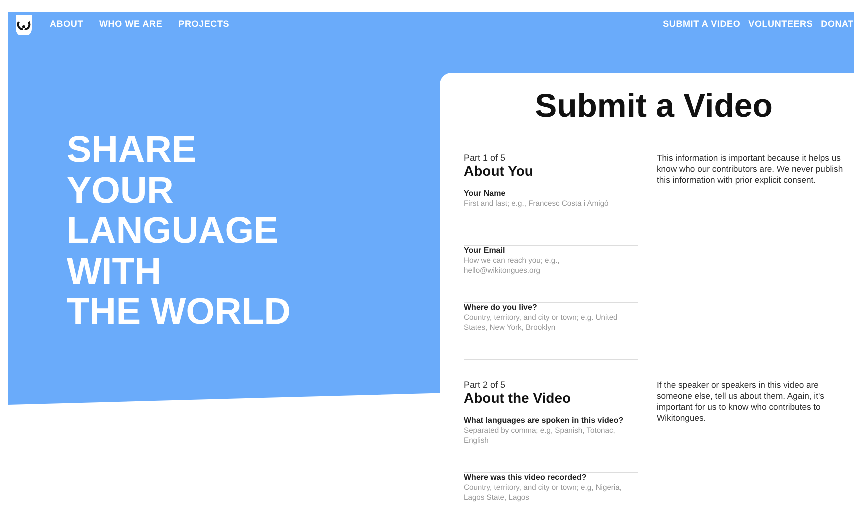 This screenshot has width=854, height=506. Describe the element at coordinates (781, 25) in the screenshot. I see `nav-link: VOLUNTEERS` at that location.